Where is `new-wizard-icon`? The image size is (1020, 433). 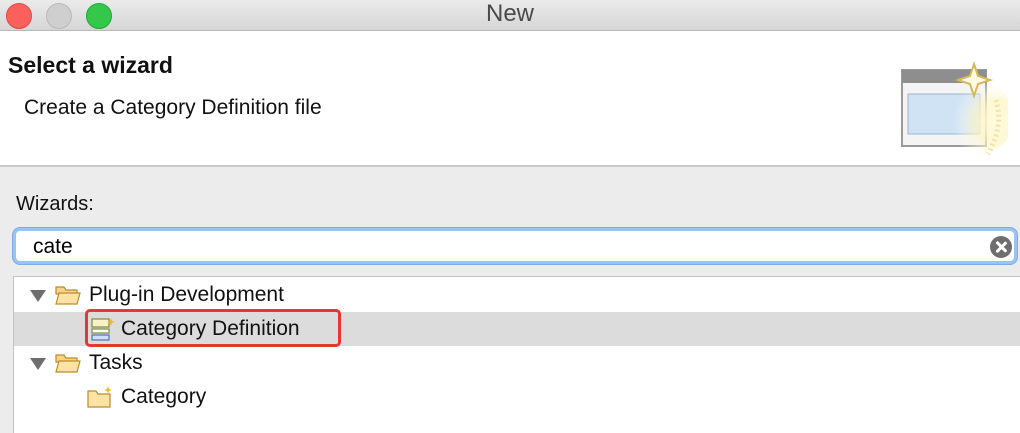
new-wizard-icon is located at coordinates (954, 108).